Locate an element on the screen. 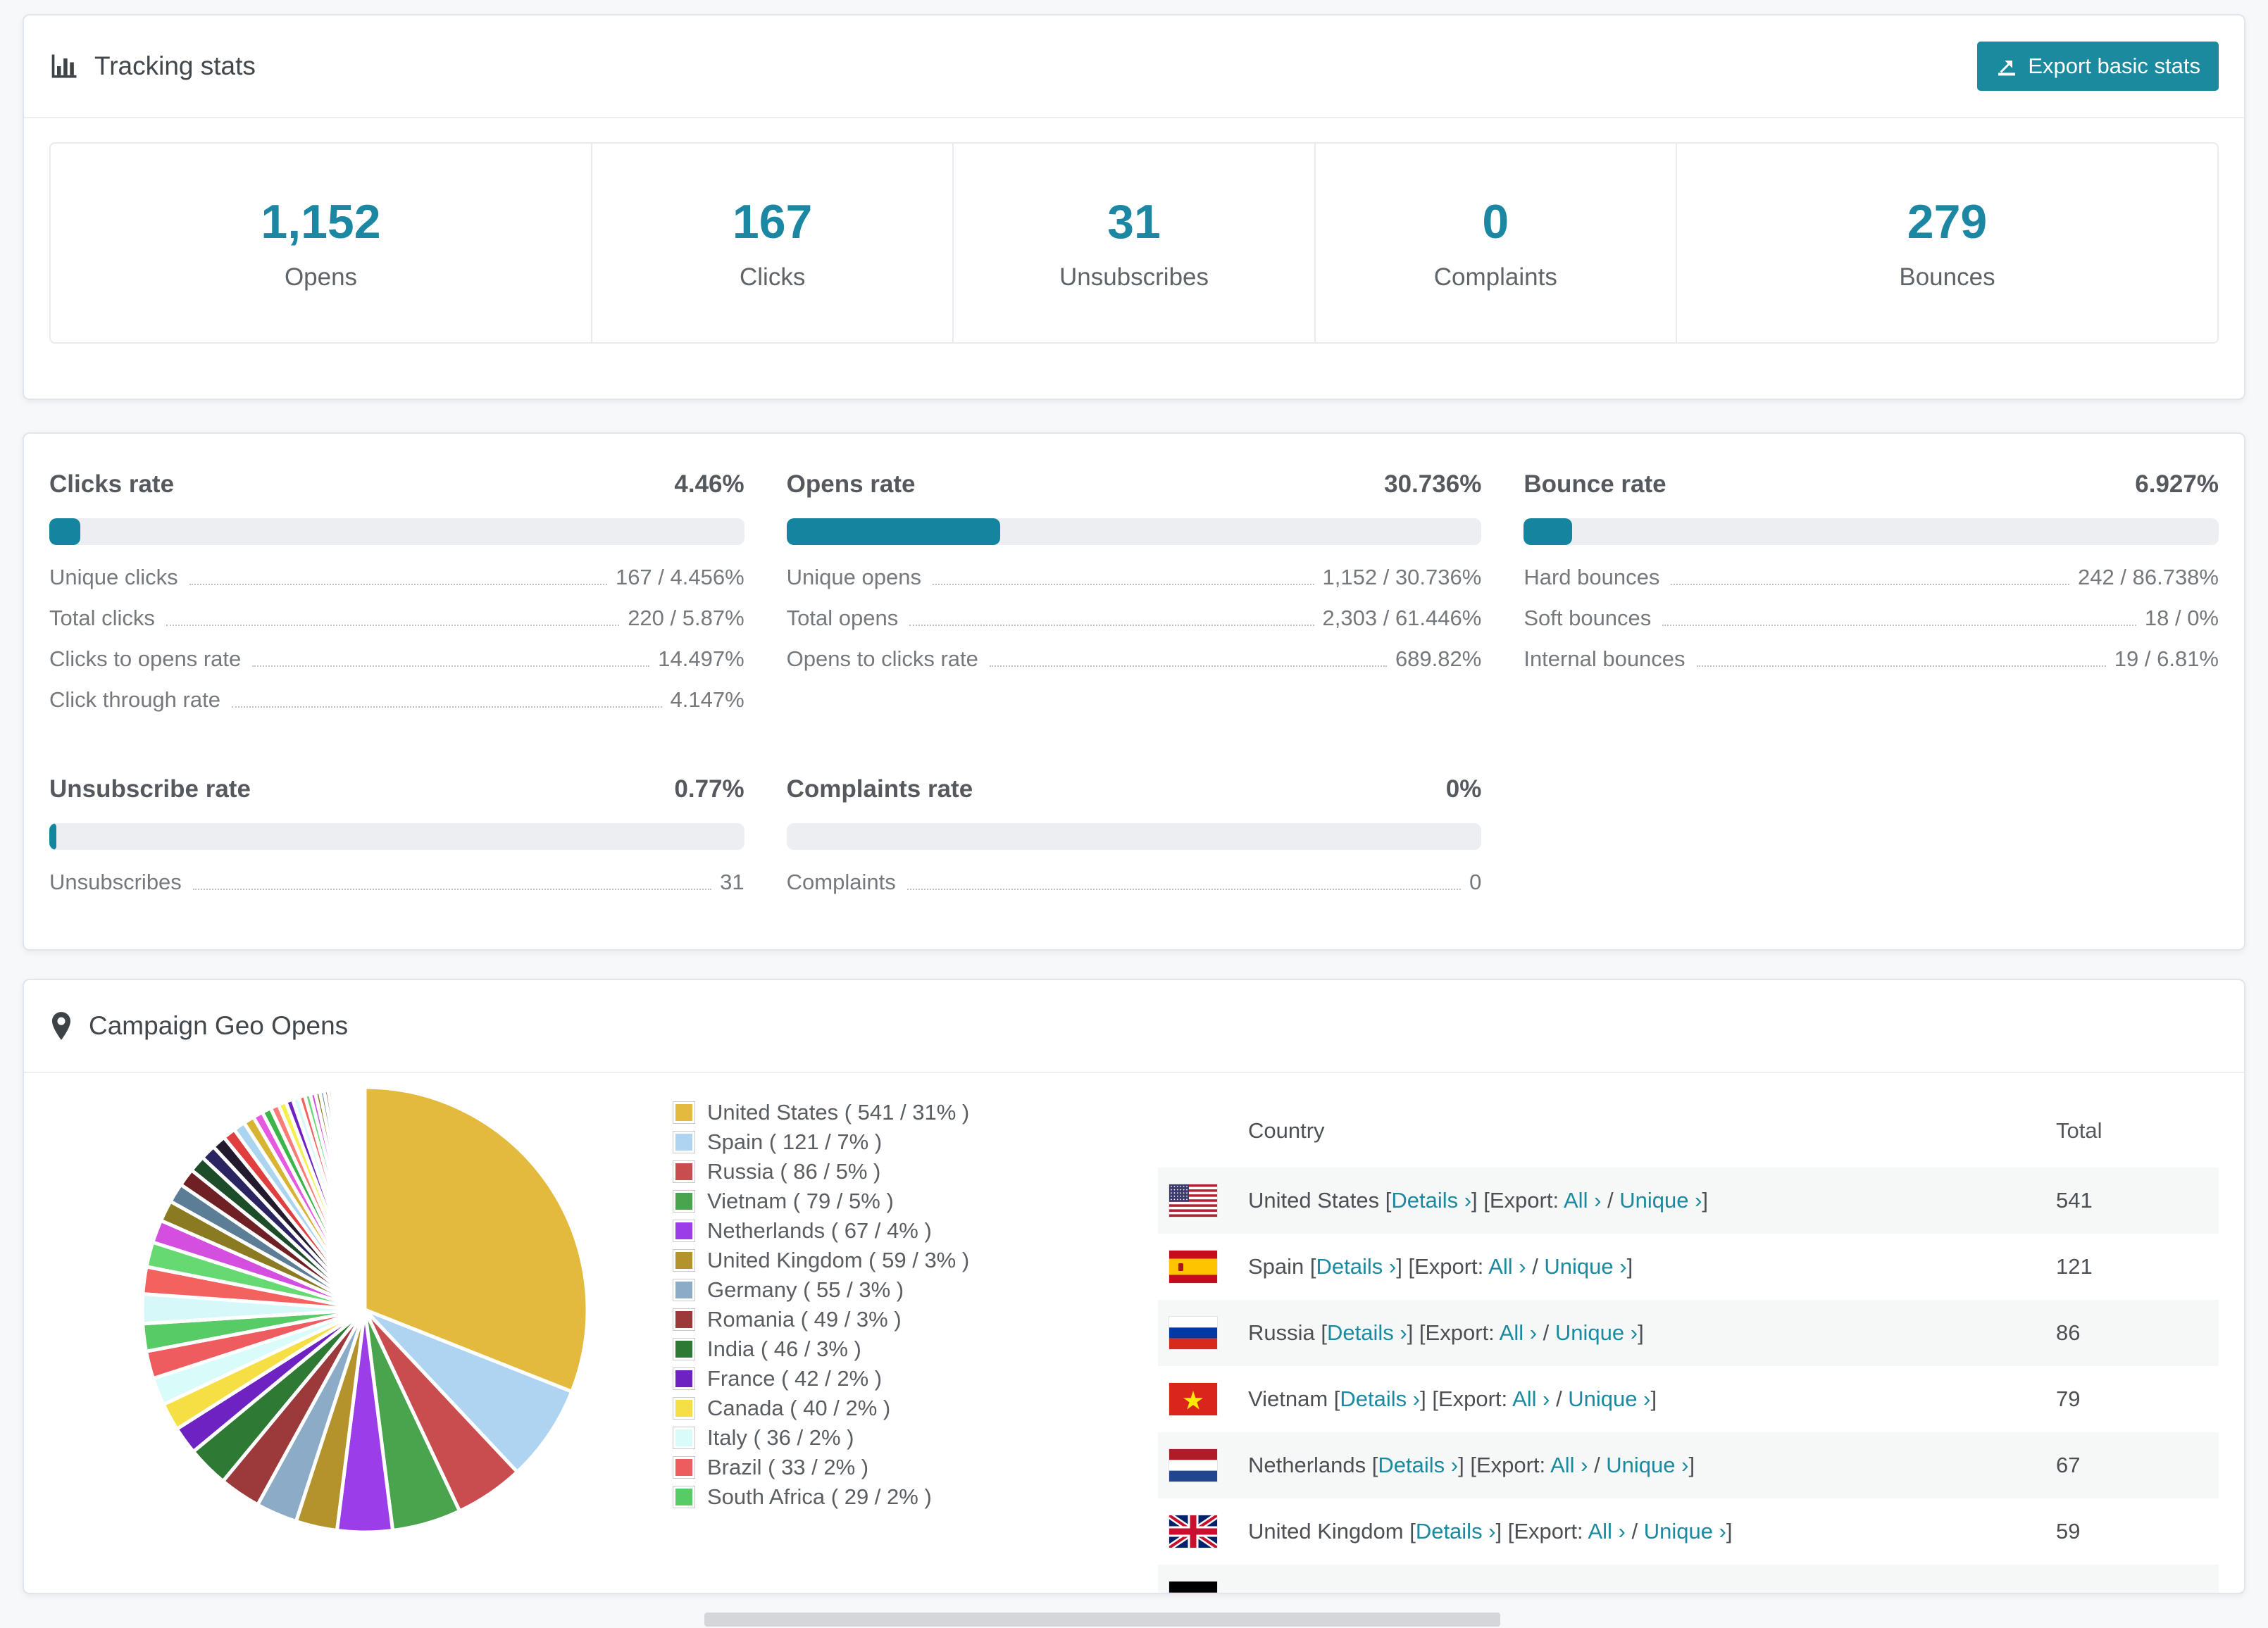  rate-row: Complaints 0 is located at coordinates (1134, 883).